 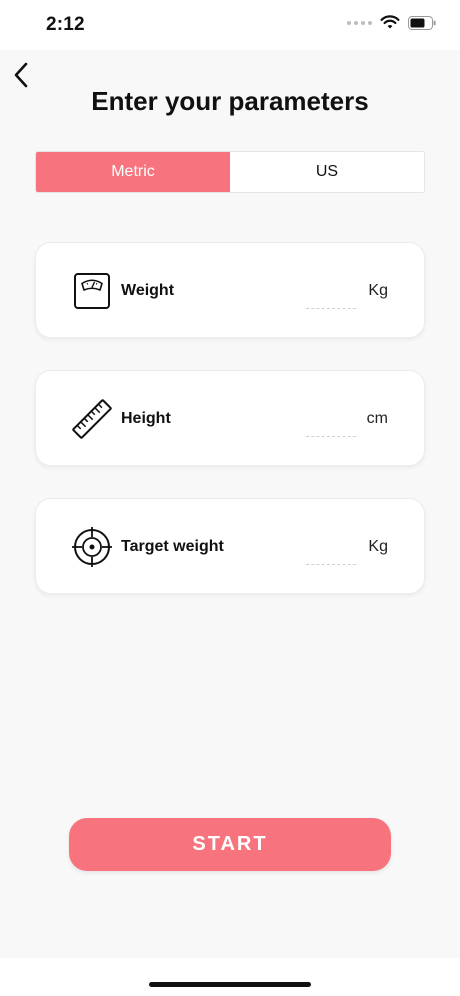 I want to click on height-label: Height, so click(x=146, y=418).